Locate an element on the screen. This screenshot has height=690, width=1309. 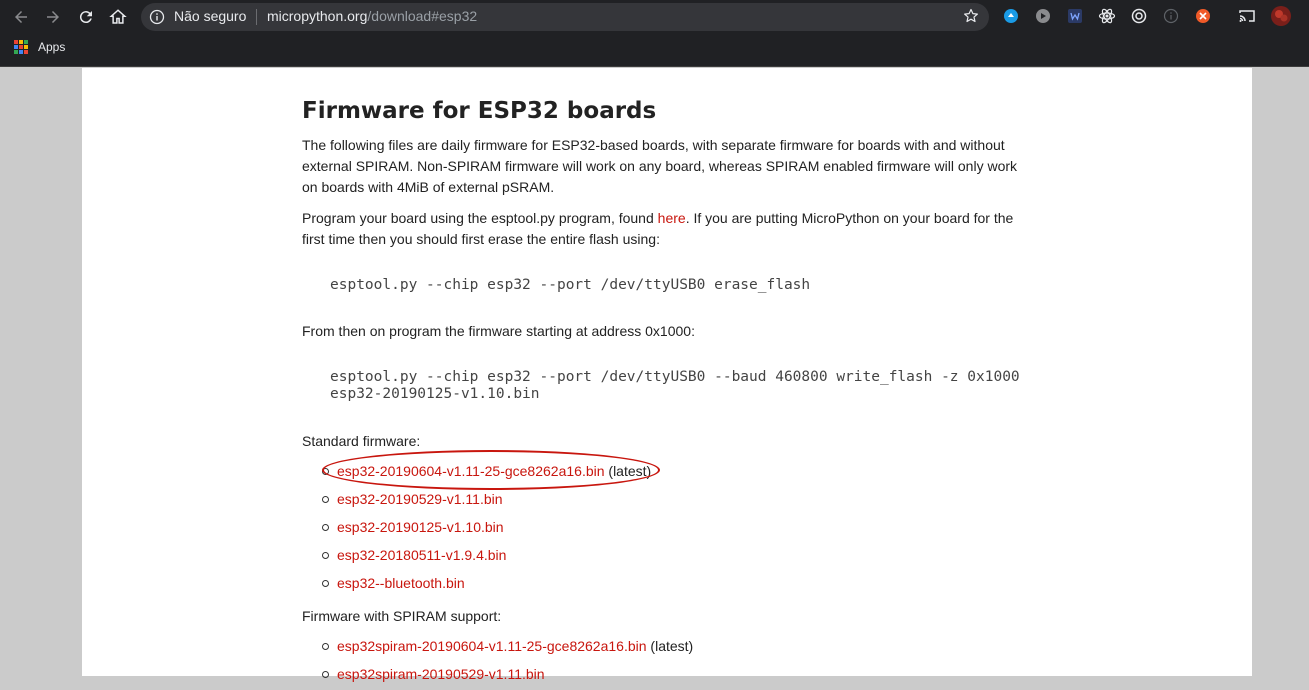
info-icon is located at coordinates (157, 17).